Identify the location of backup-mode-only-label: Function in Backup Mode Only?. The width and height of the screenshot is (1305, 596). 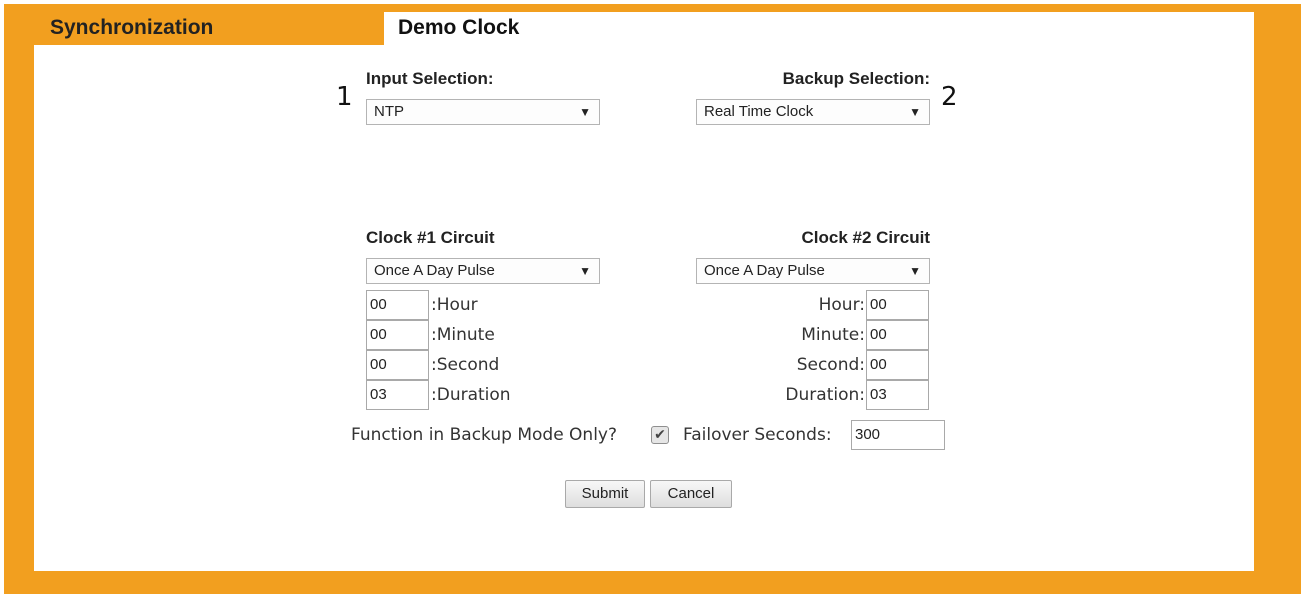
(484, 435).